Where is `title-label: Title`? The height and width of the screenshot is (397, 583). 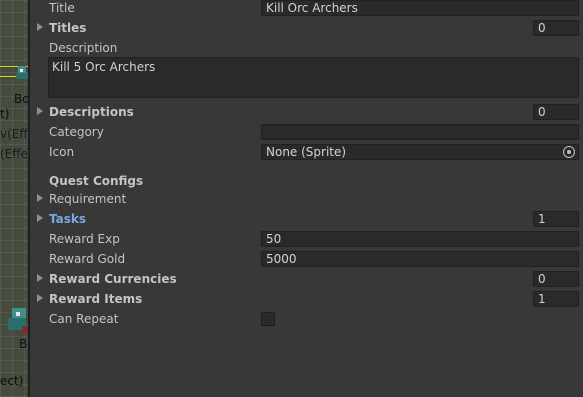
title-label: Title is located at coordinates (62, 8).